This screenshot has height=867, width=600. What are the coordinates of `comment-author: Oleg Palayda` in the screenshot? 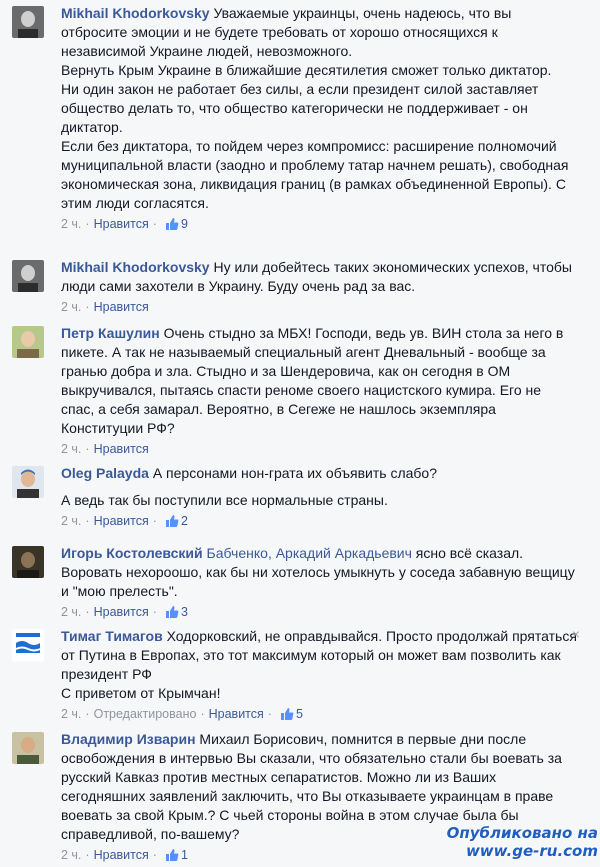 It's located at (105, 473).